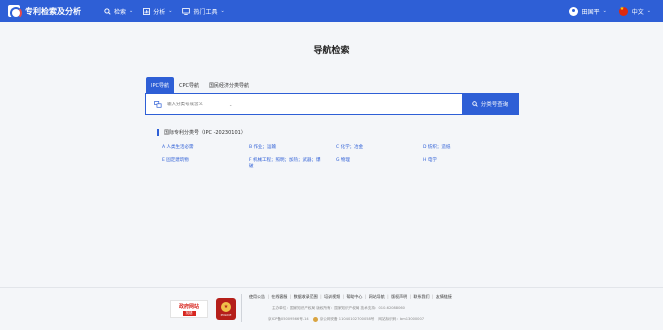 The height and width of the screenshot is (330, 663). Describe the element at coordinates (197, 104) in the screenshot. I see `search-input` at that location.